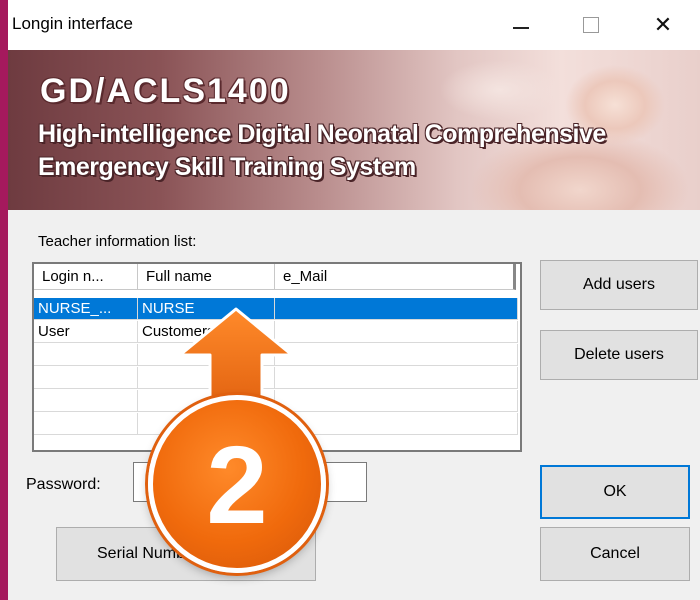  Describe the element at coordinates (86, 332) in the screenshot. I see `cell-login: User` at that location.